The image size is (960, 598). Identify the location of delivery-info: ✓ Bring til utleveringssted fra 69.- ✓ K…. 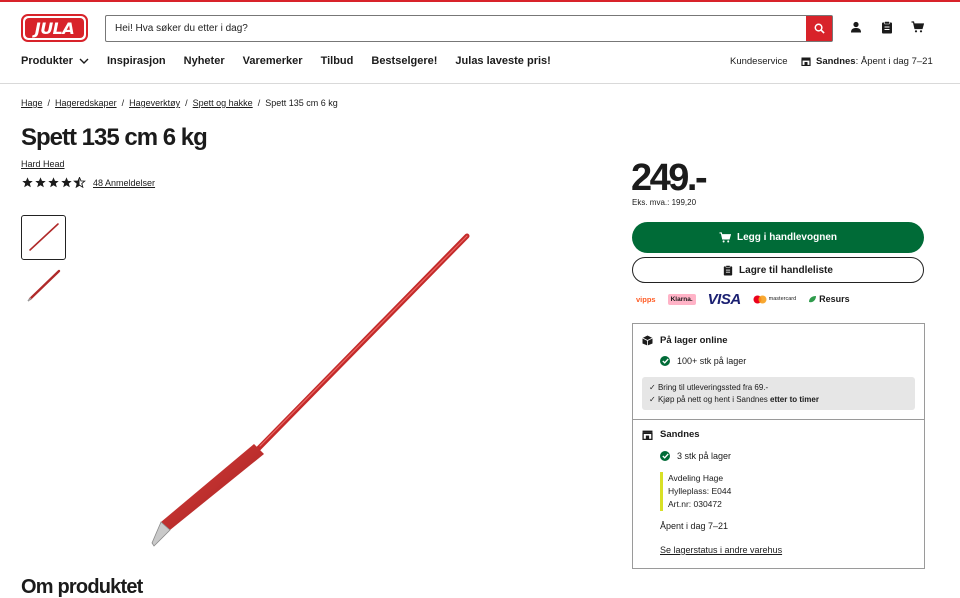
(778, 393).